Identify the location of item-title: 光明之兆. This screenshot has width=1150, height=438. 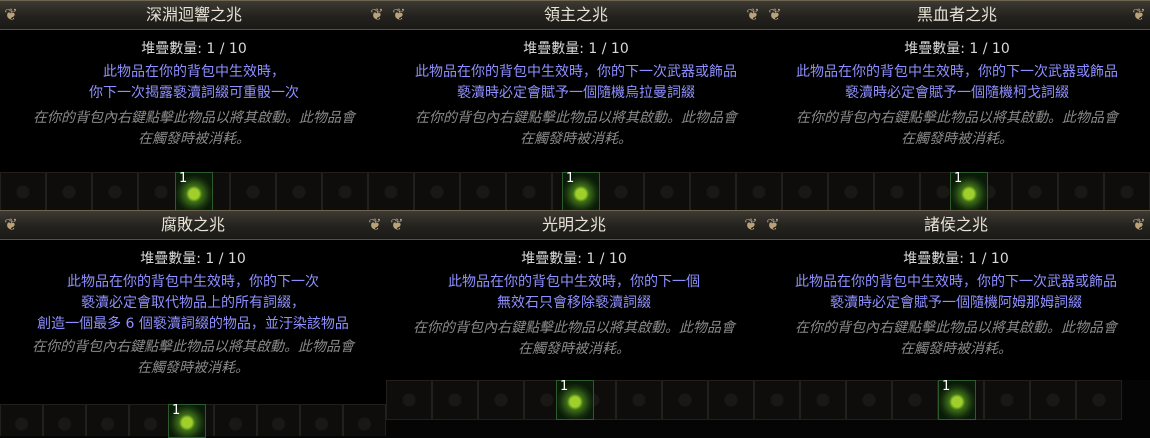
(573, 224).